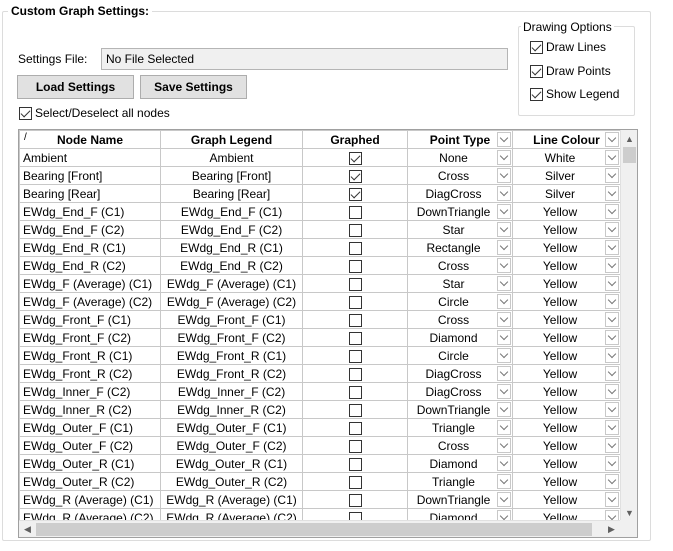 The height and width of the screenshot is (551, 673). What do you see at coordinates (90, 355) in the screenshot?
I see `node-name-cell: EWdg_Front_R (C1)` at bounding box center [90, 355].